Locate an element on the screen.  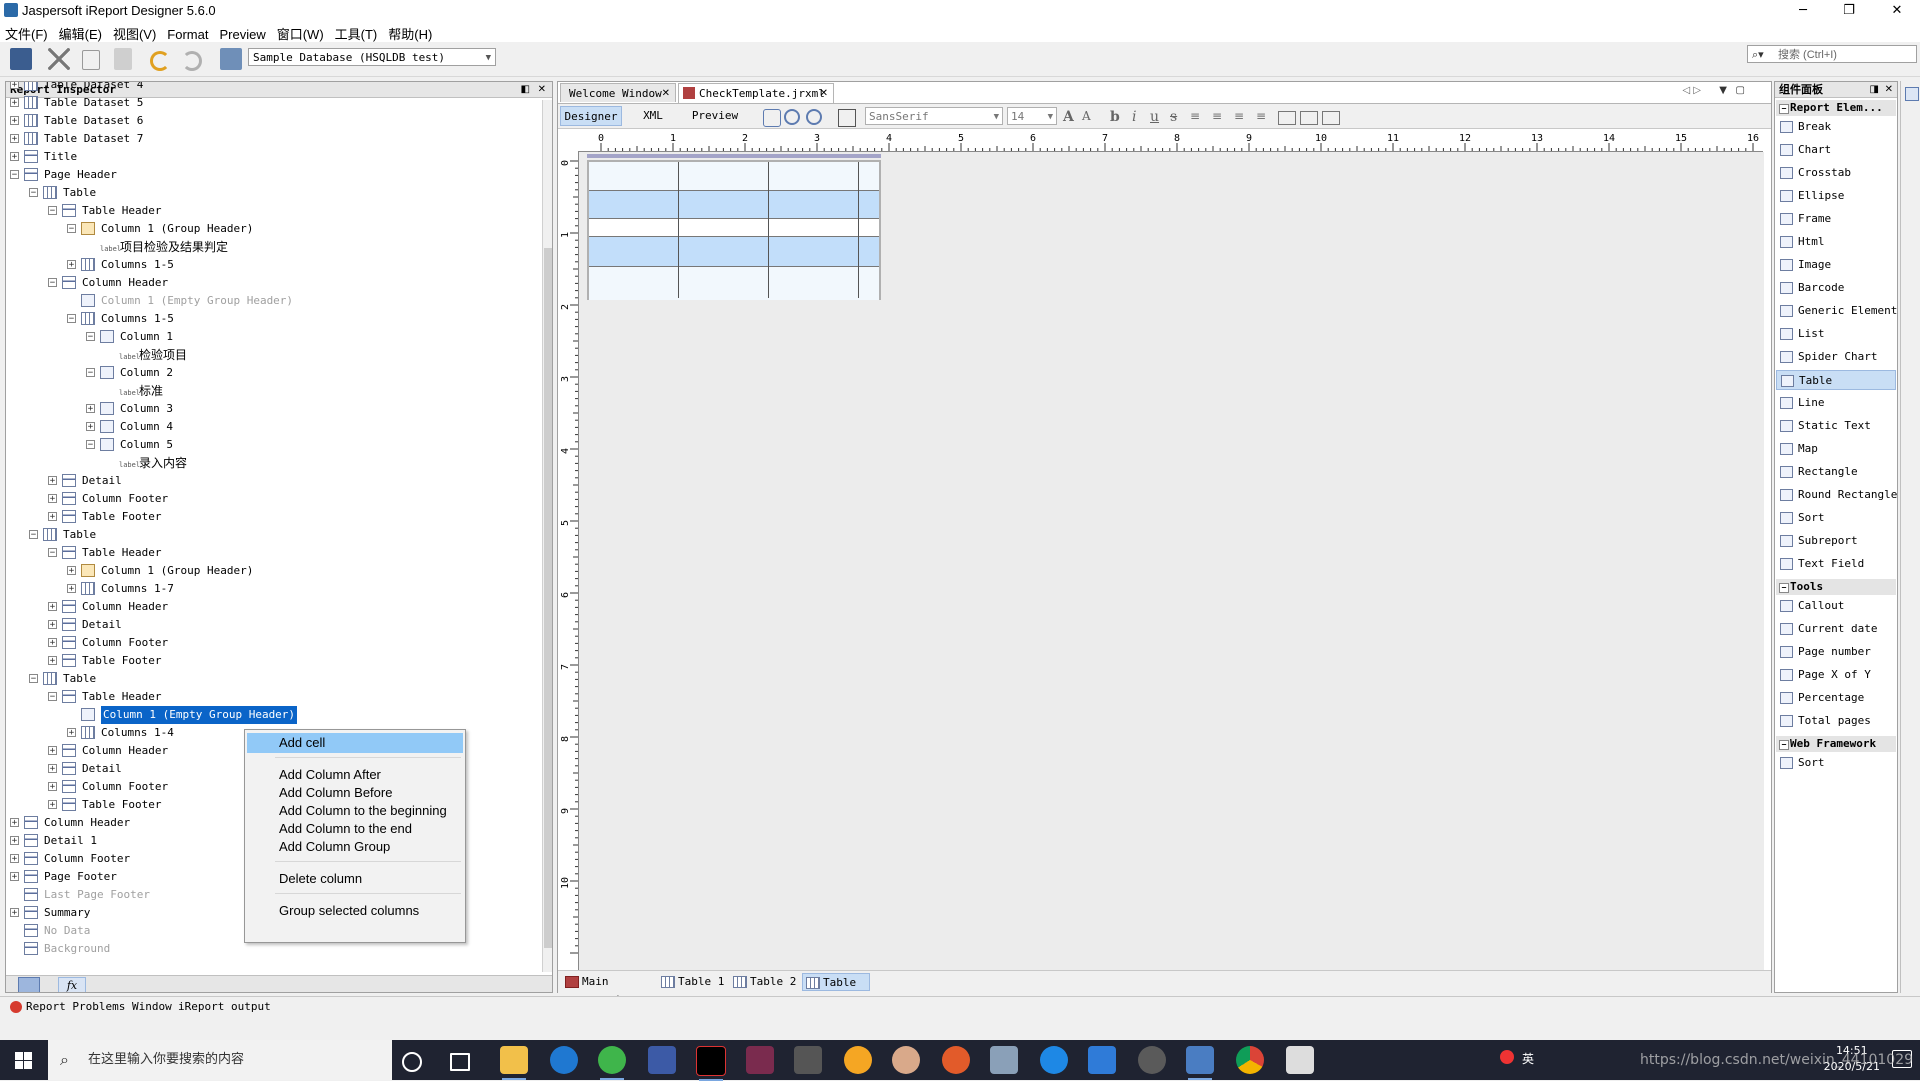
column-footer-row is located at coordinates (734, 251).